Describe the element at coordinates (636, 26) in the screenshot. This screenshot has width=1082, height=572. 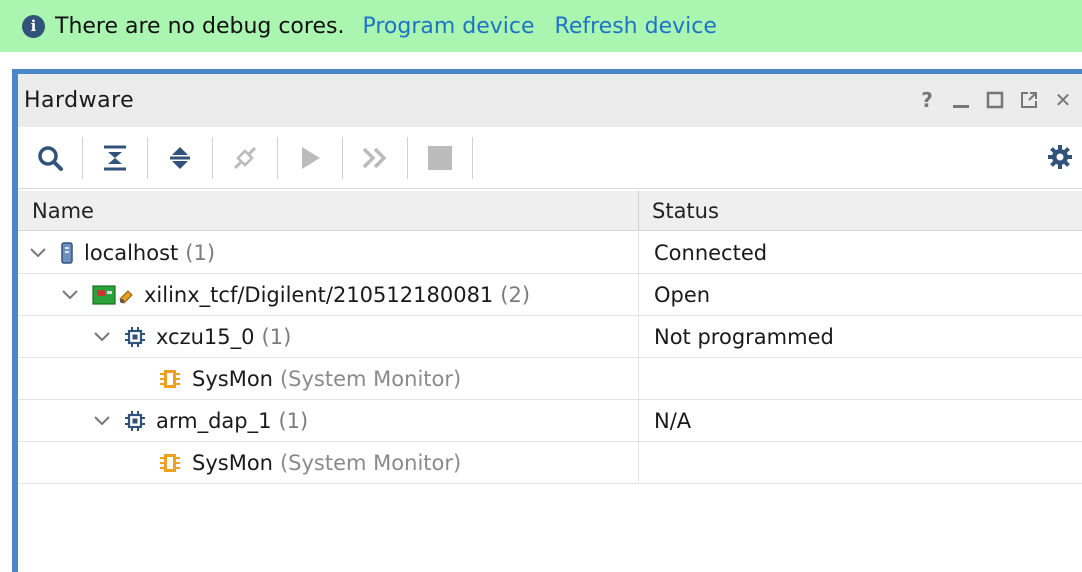
I see `refresh-device-link: Refresh device` at that location.